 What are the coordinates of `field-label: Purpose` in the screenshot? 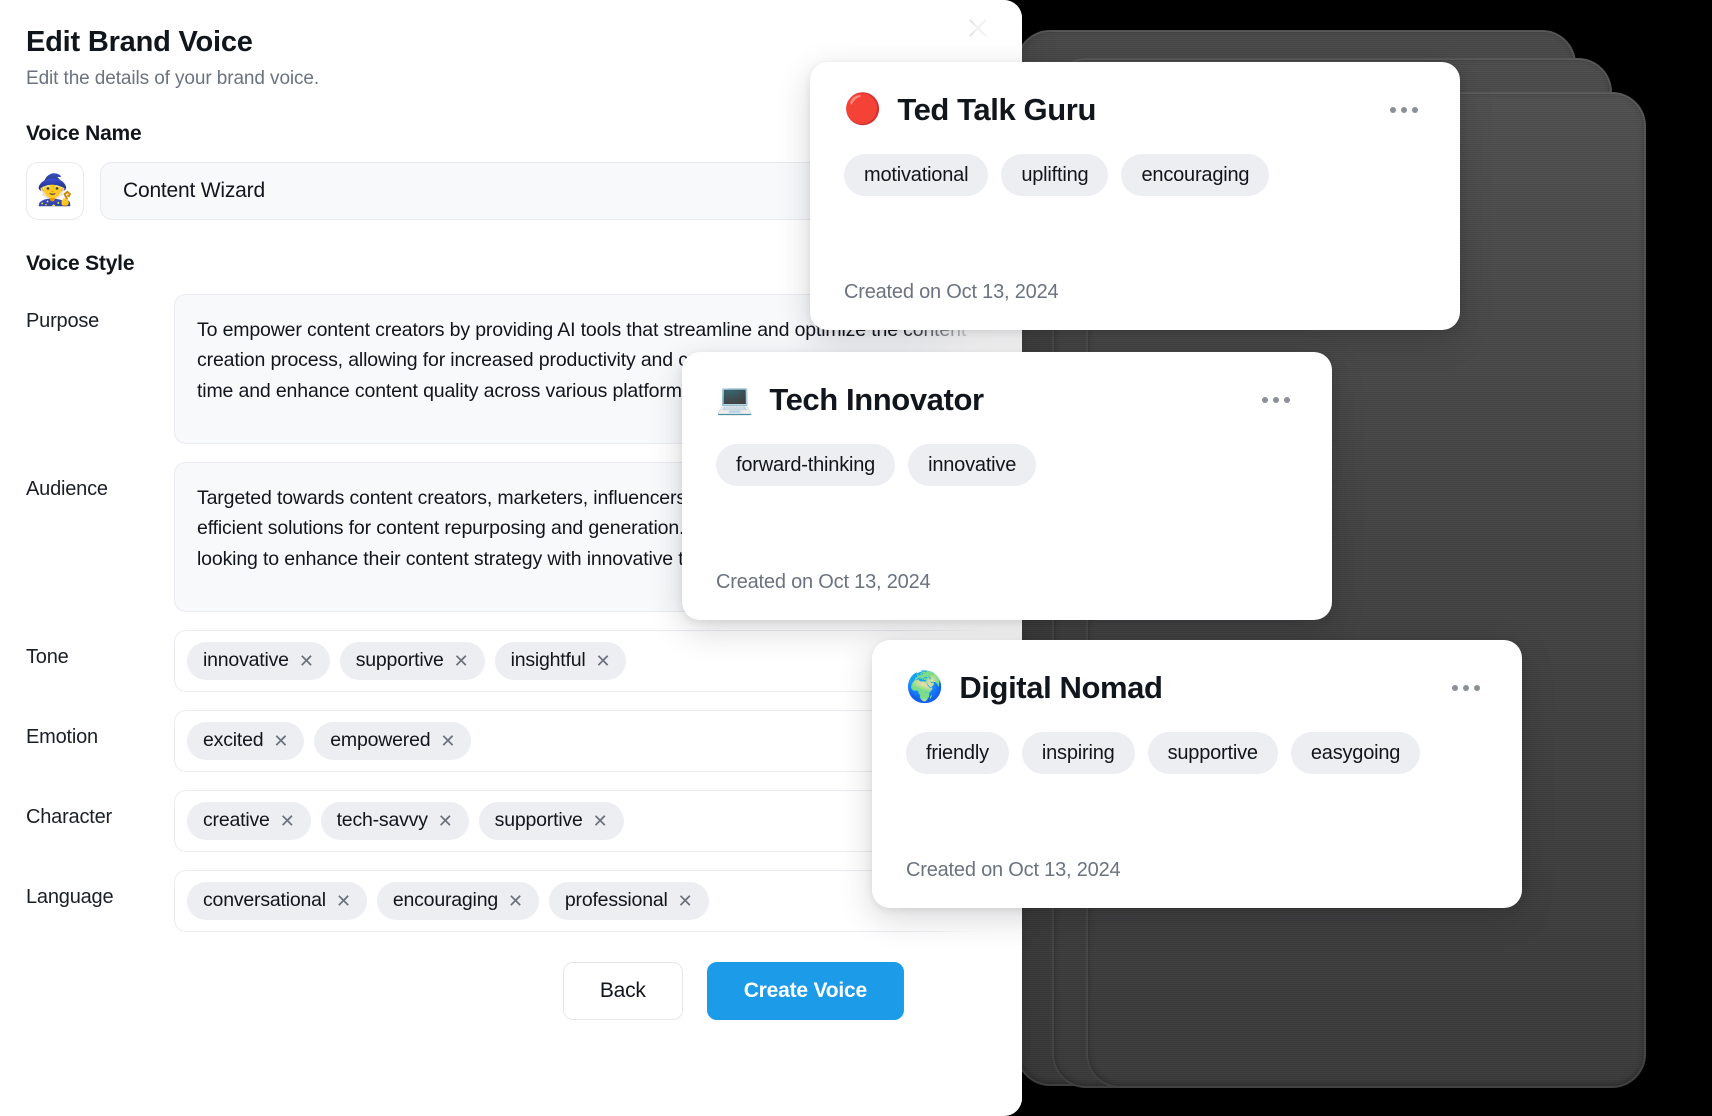 It's located at (63, 321).